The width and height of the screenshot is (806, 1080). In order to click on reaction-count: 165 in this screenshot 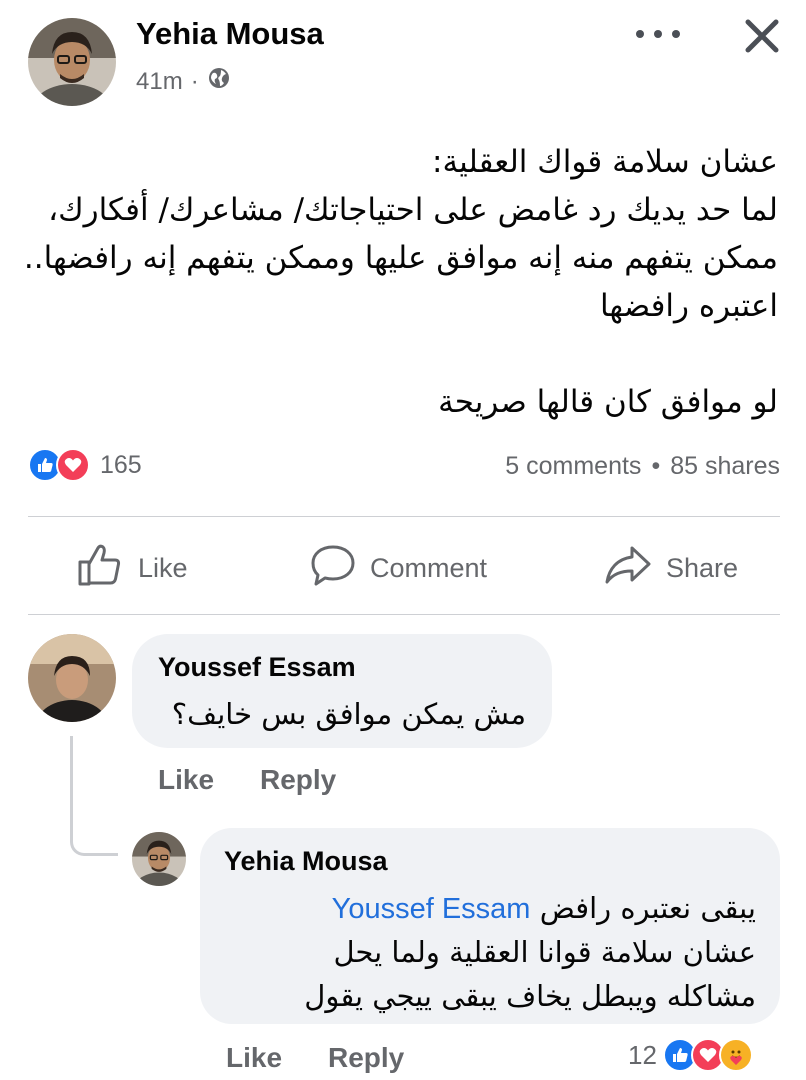, I will do `click(121, 464)`.